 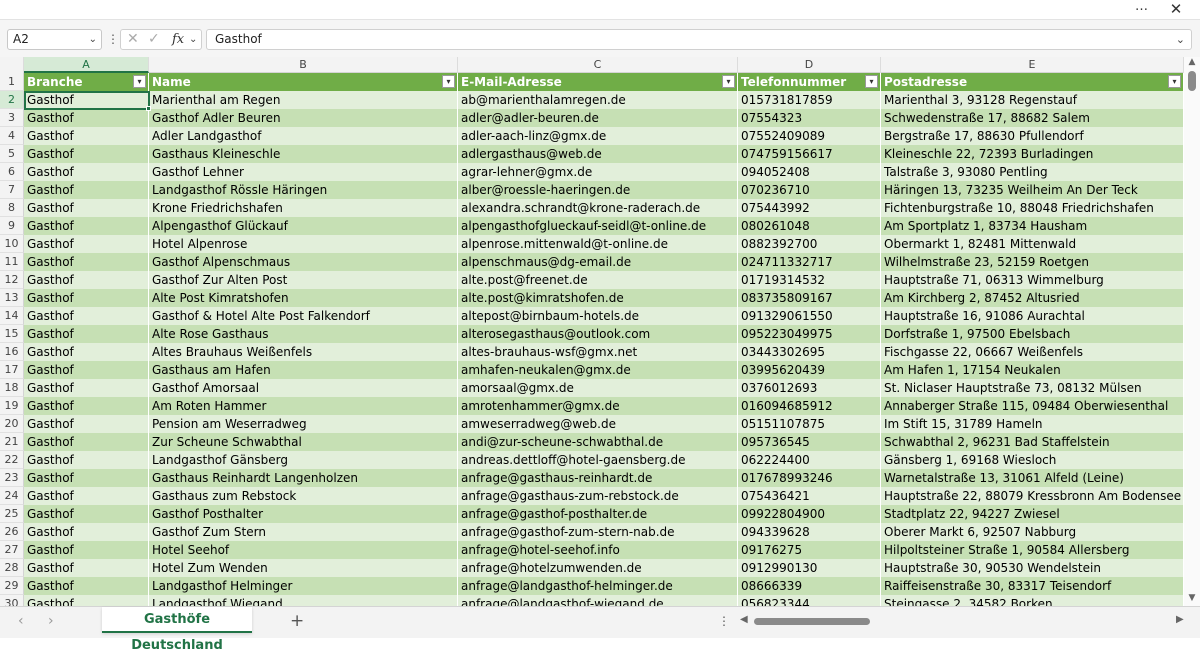 I want to click on column-header-b: B, so click(x=303, y=65).